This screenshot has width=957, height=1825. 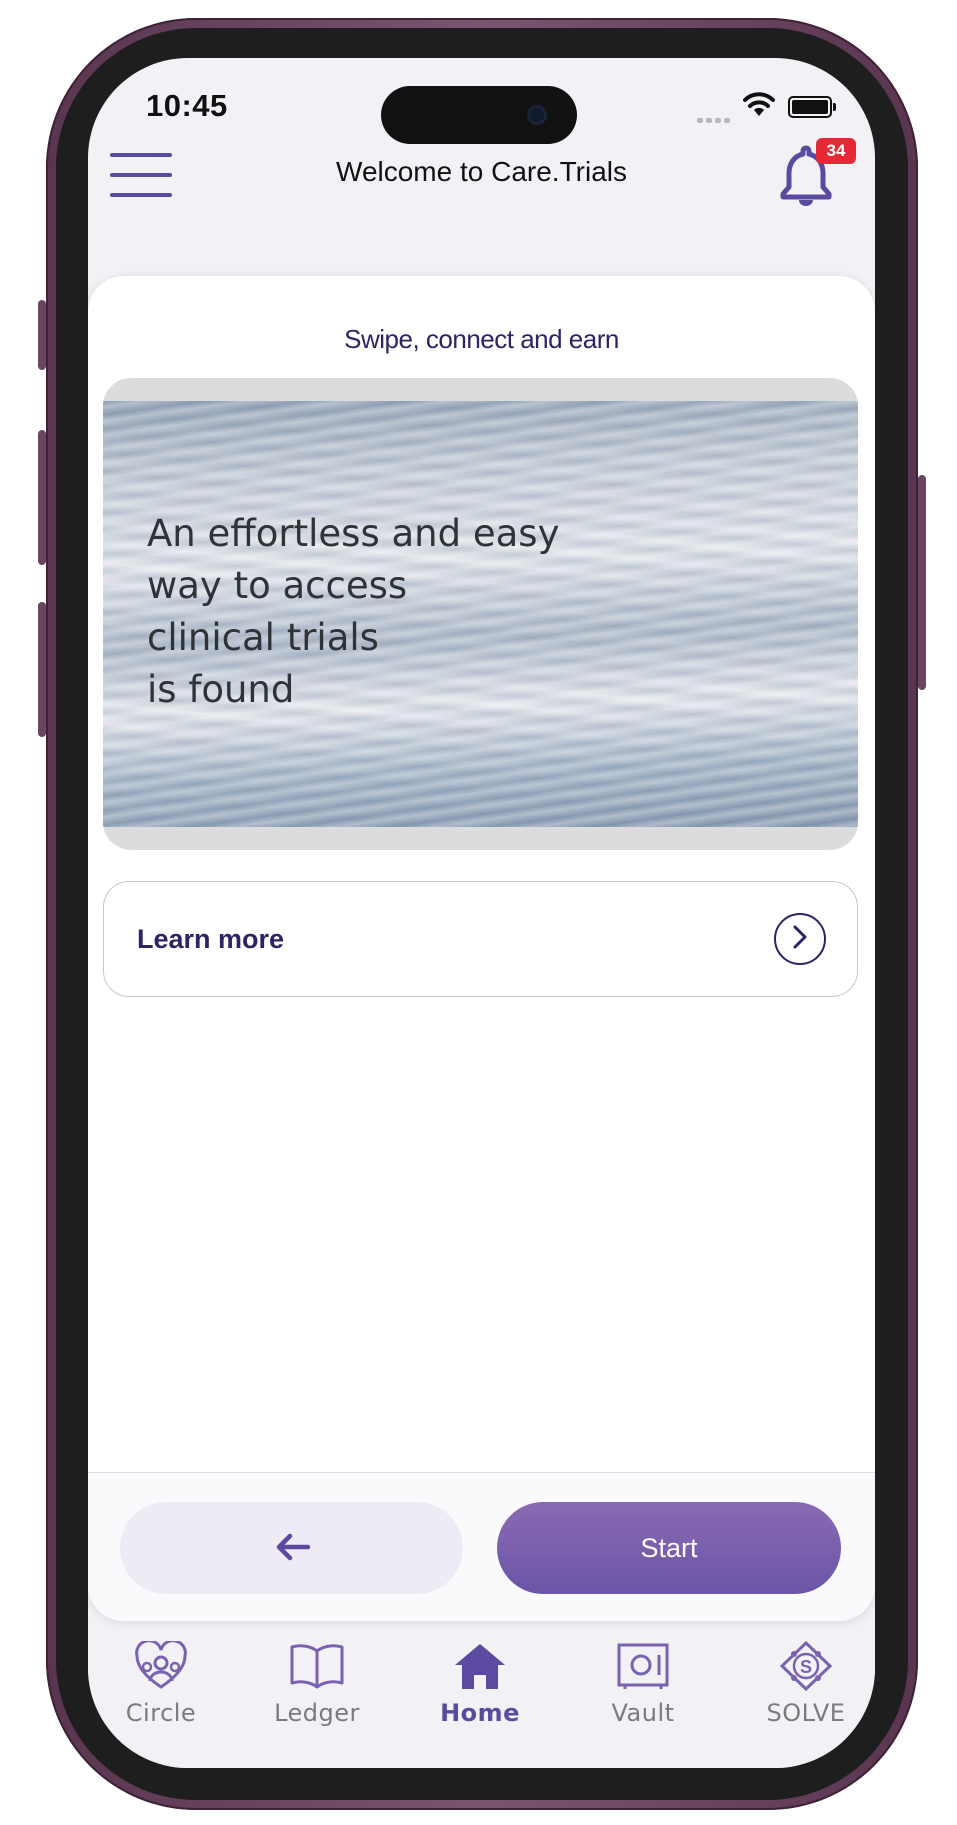 I want to click on solve-icon: S, so click(x=806, y=1666).